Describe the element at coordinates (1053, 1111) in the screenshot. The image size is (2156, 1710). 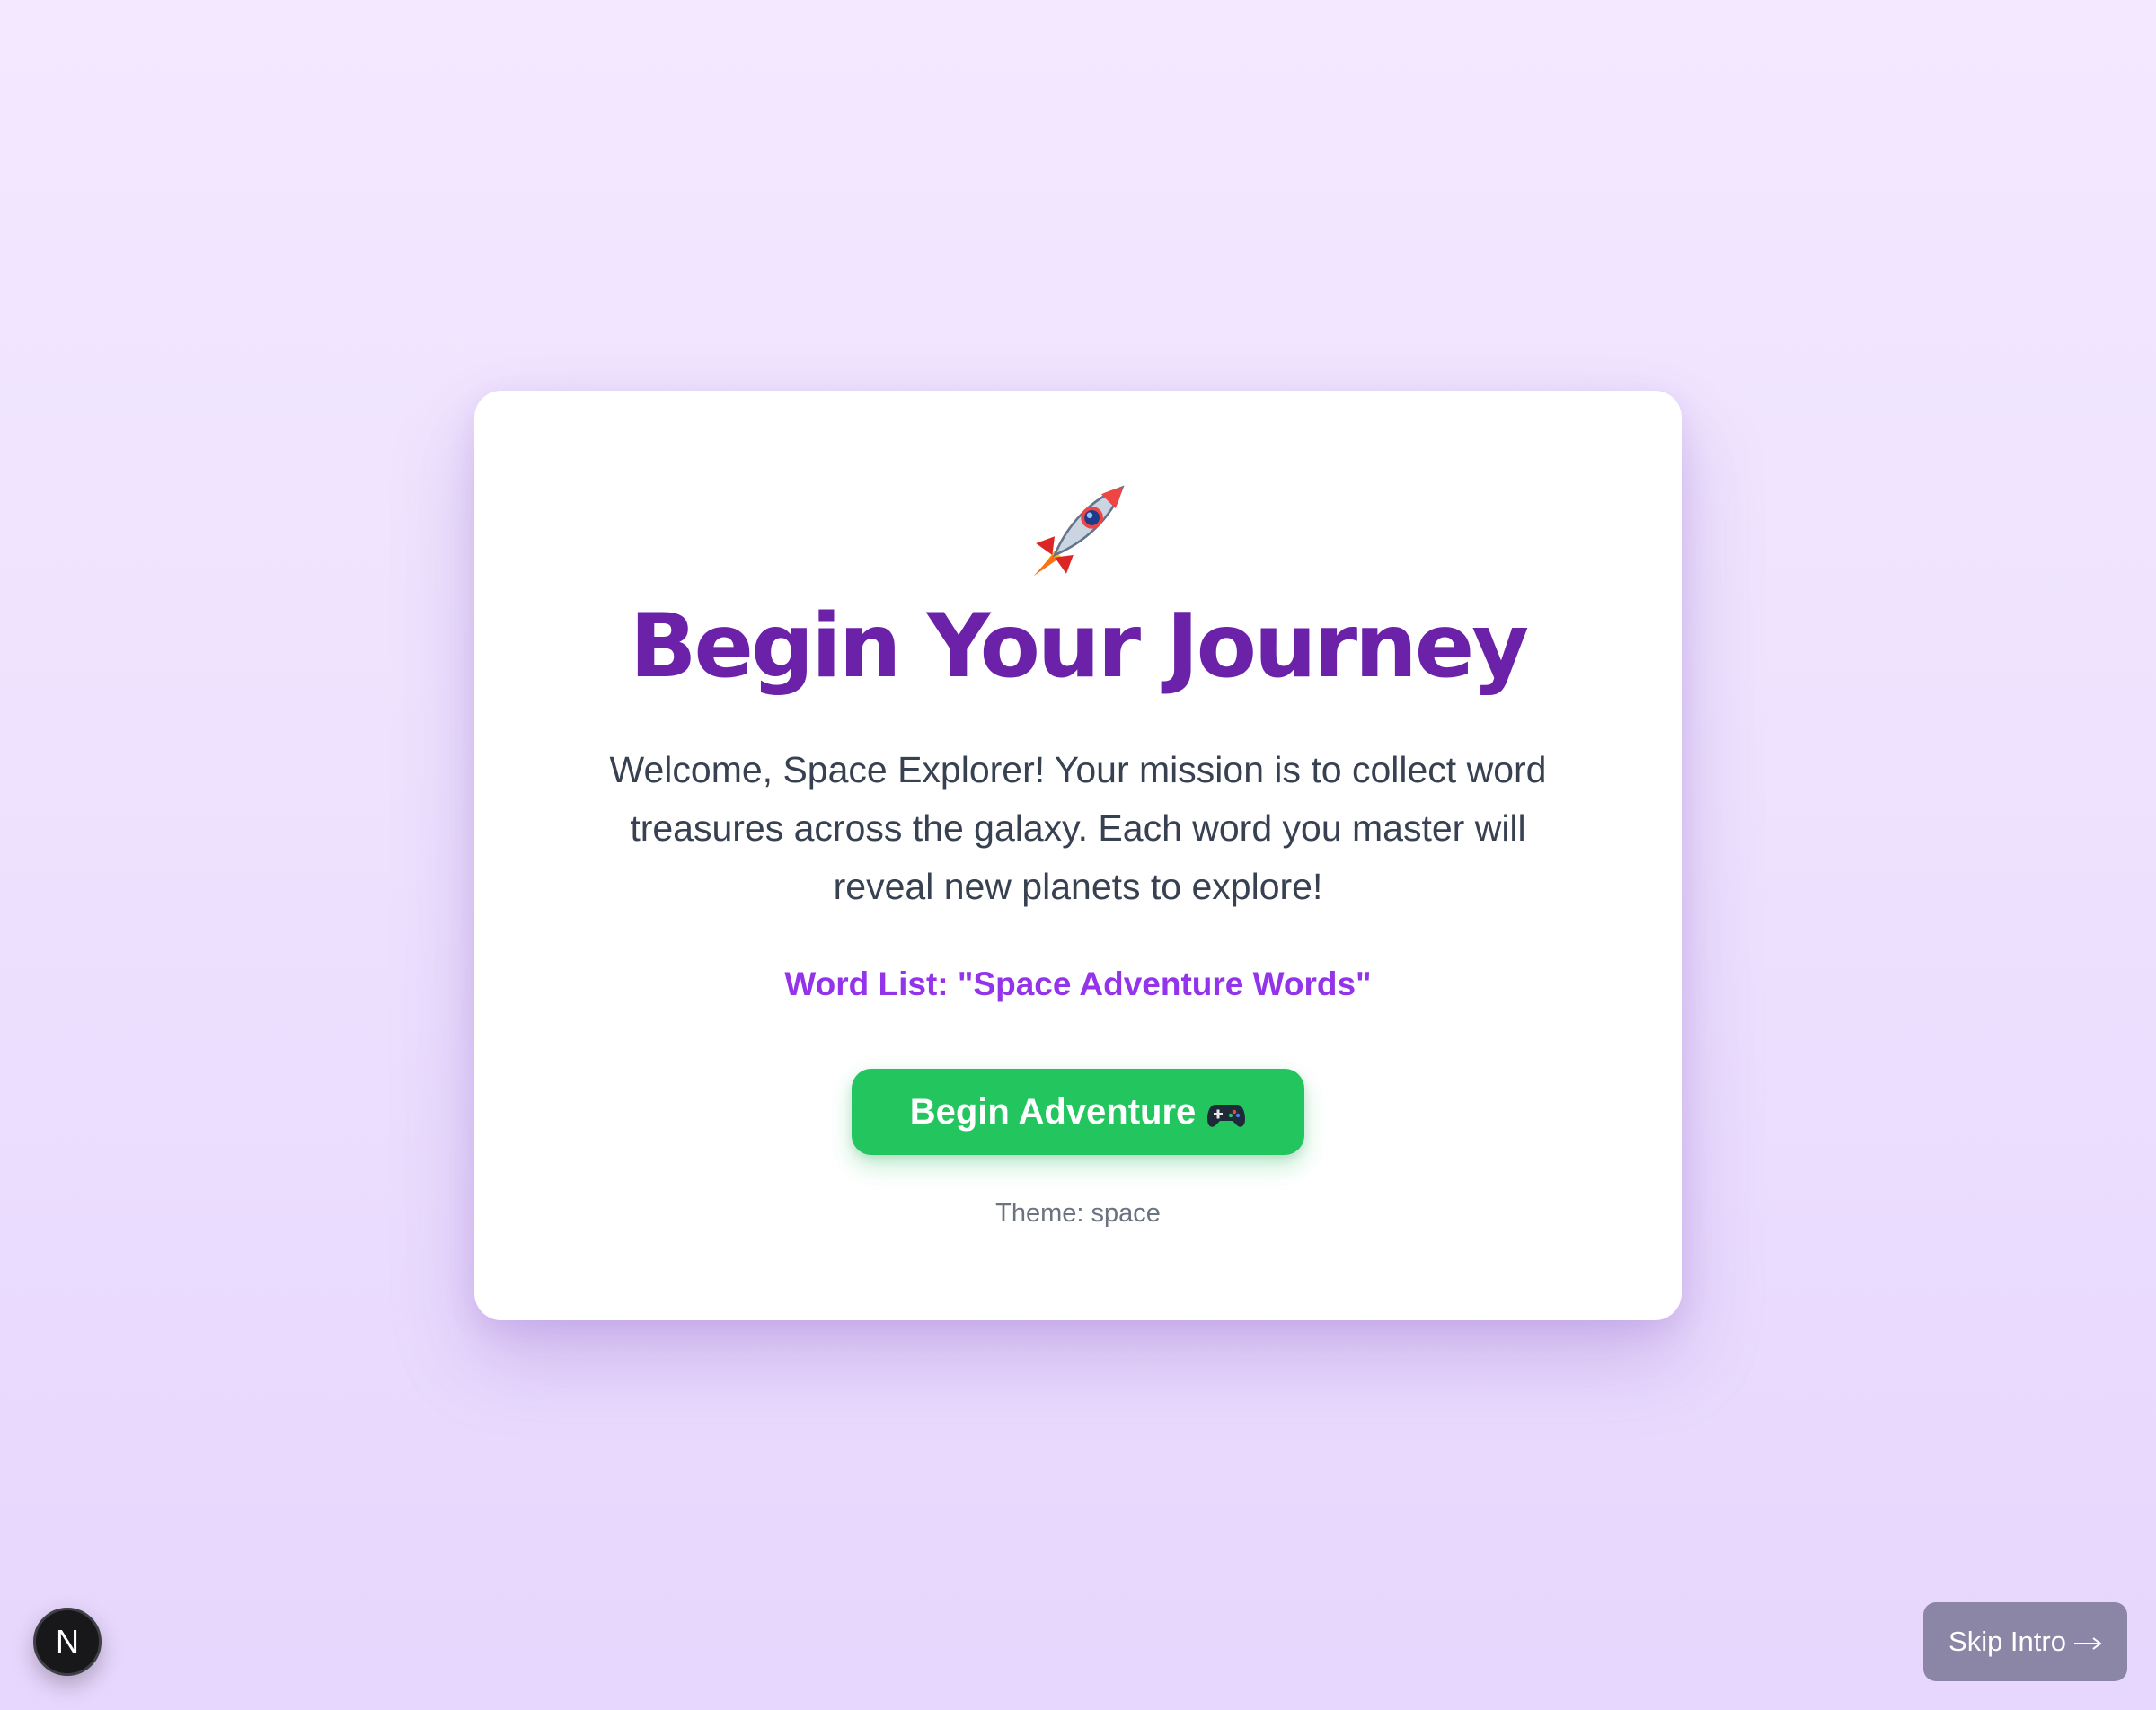
I see `begin-adventure-label: Begin Adventure` at that location.